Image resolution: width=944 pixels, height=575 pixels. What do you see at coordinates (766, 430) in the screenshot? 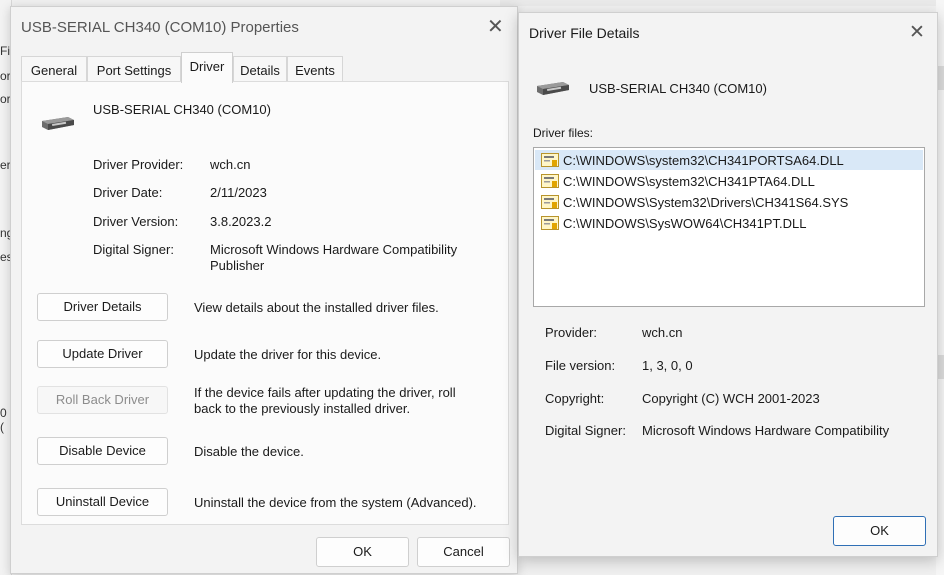
I see `digital-signer-value: Microsoft Windows Hardware Compatibility` at bounding box center [766, 430].